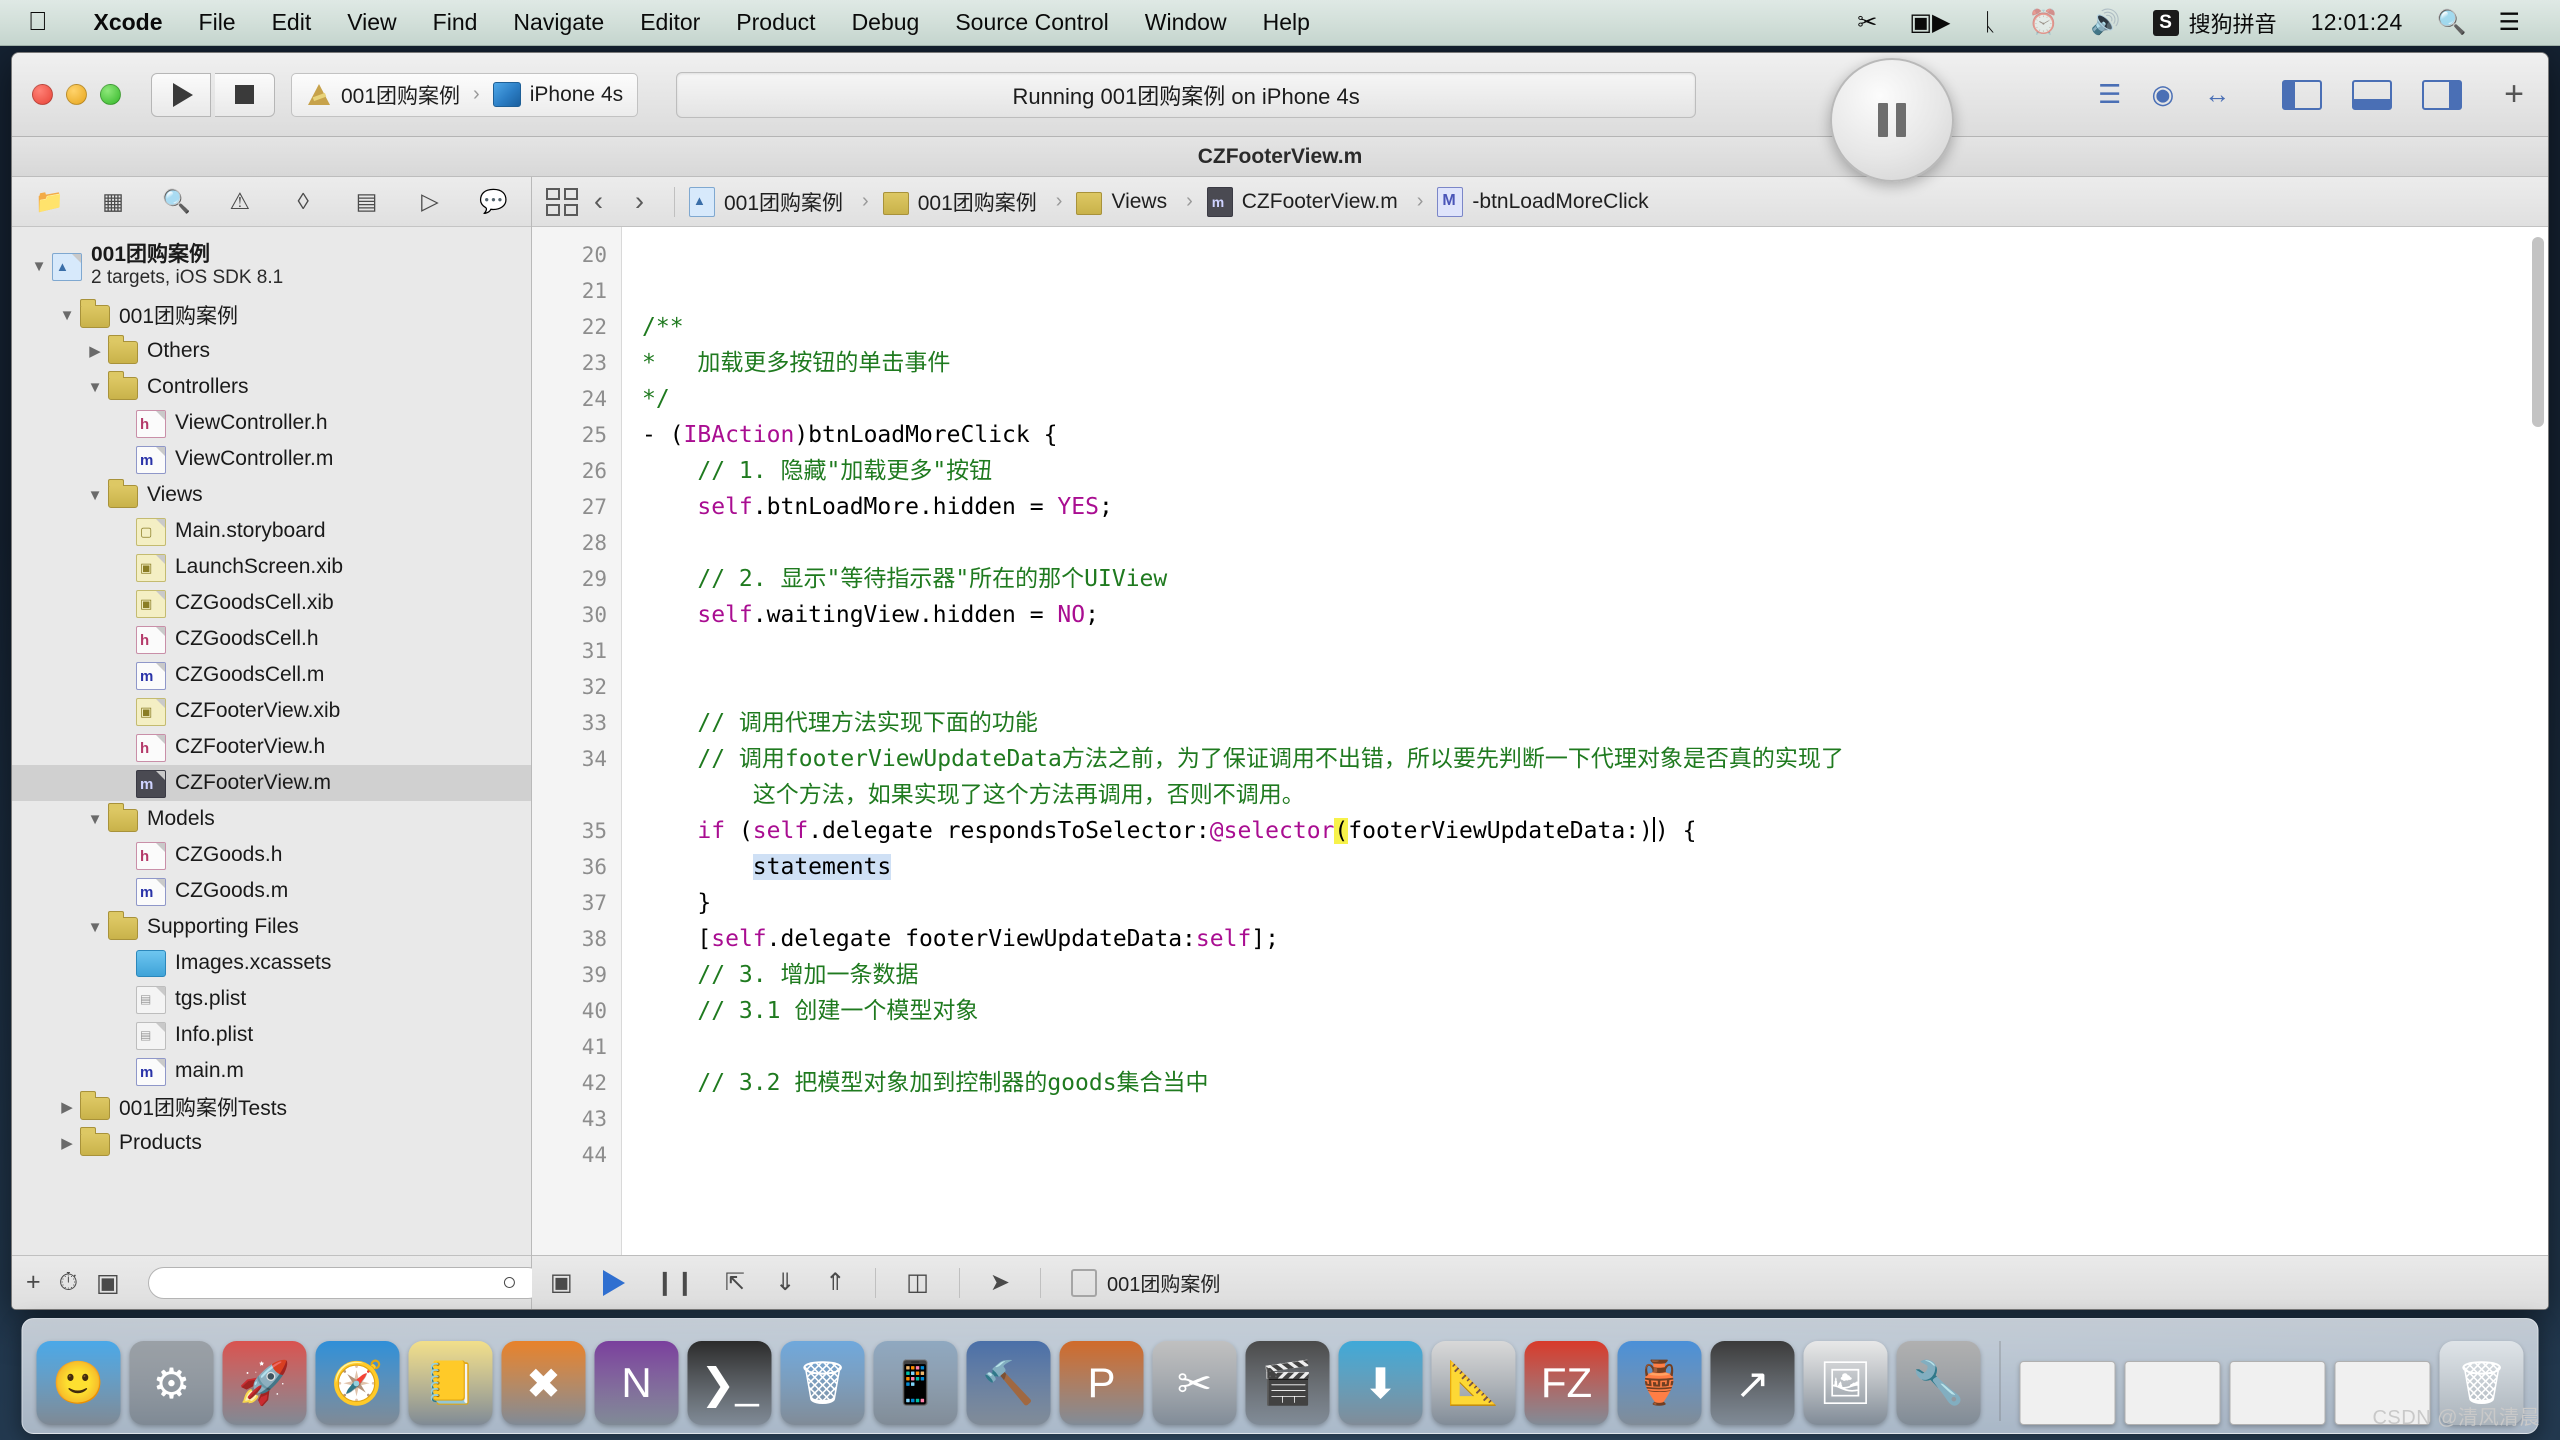 The height and width of the screenshot is (1440, 2560). What do you see at coordinates (271, 891) in the screenshot?
I see `navigator-row-17: m CZGoods.m` at bounding box center [271, 891].